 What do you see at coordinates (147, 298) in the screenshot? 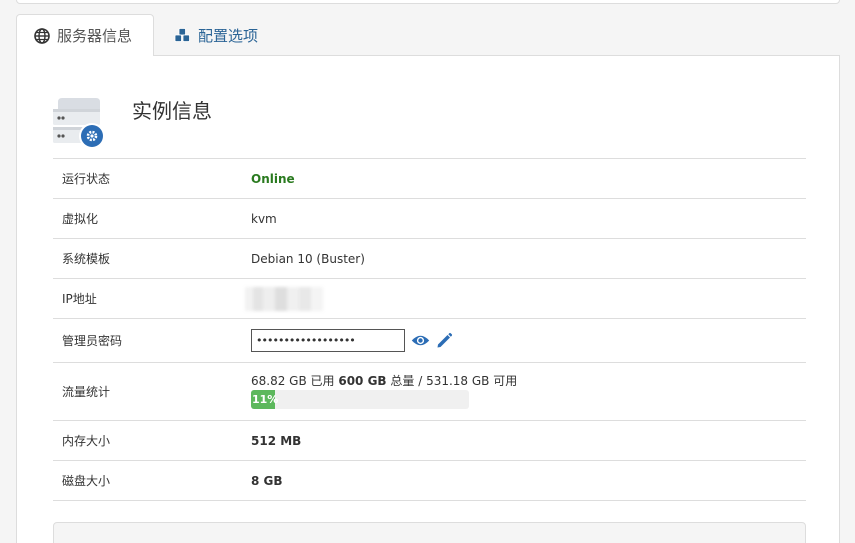
I see `ip-label: IP地址` at bounding box center [147, 298].